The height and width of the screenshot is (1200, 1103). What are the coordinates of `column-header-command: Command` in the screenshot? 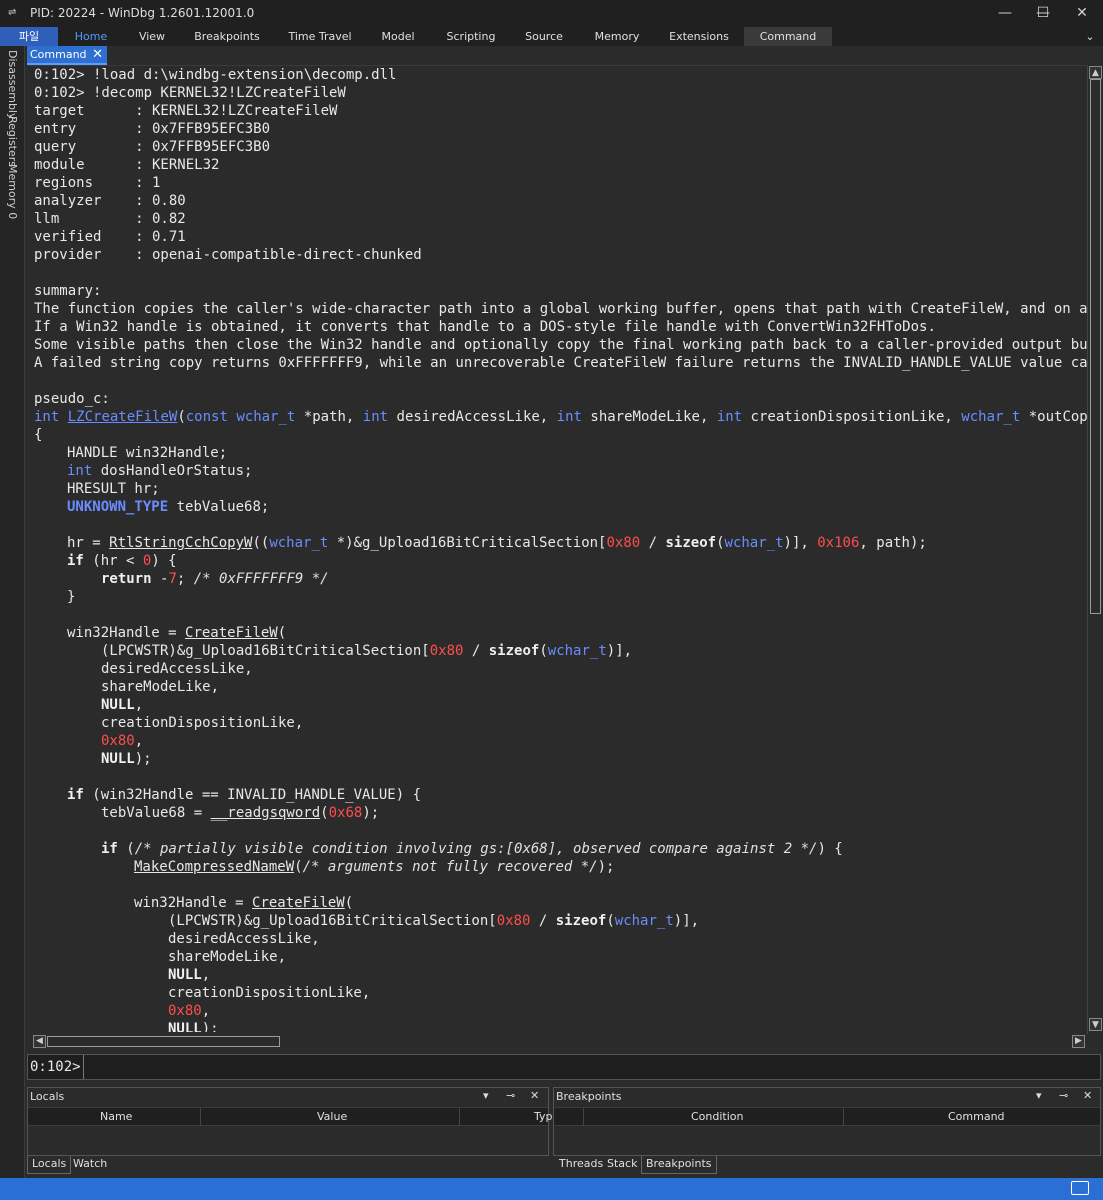 It's located at (976, 1116).